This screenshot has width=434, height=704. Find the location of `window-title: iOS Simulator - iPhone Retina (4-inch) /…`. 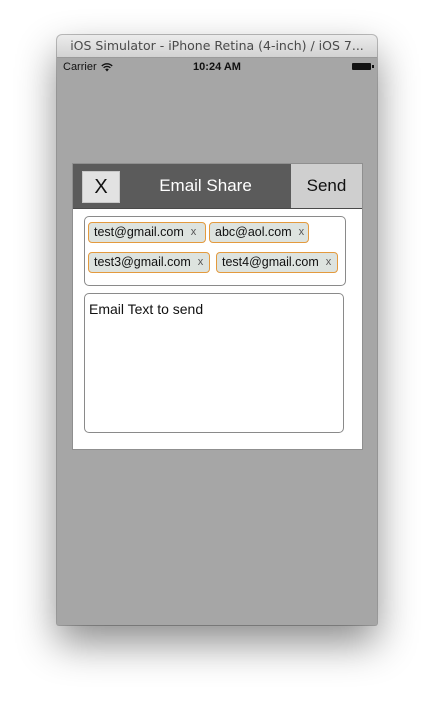

window-title: iOS Simulator - iPhone Retina (4-inch) /… is located at coordinates (217, 46).